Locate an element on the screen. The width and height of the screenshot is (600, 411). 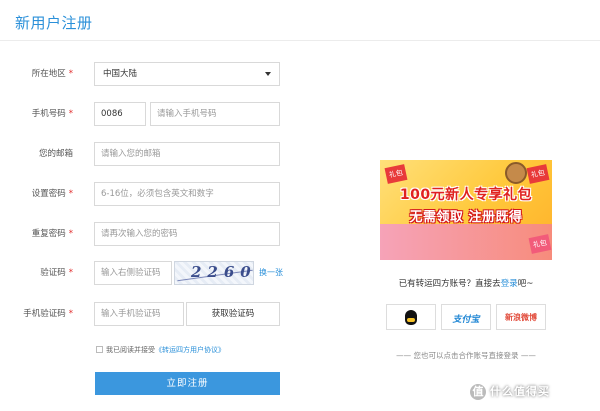
phone-row: 手机号码 * 0086 请输入手机号码 is located at coordinates (150, 114).